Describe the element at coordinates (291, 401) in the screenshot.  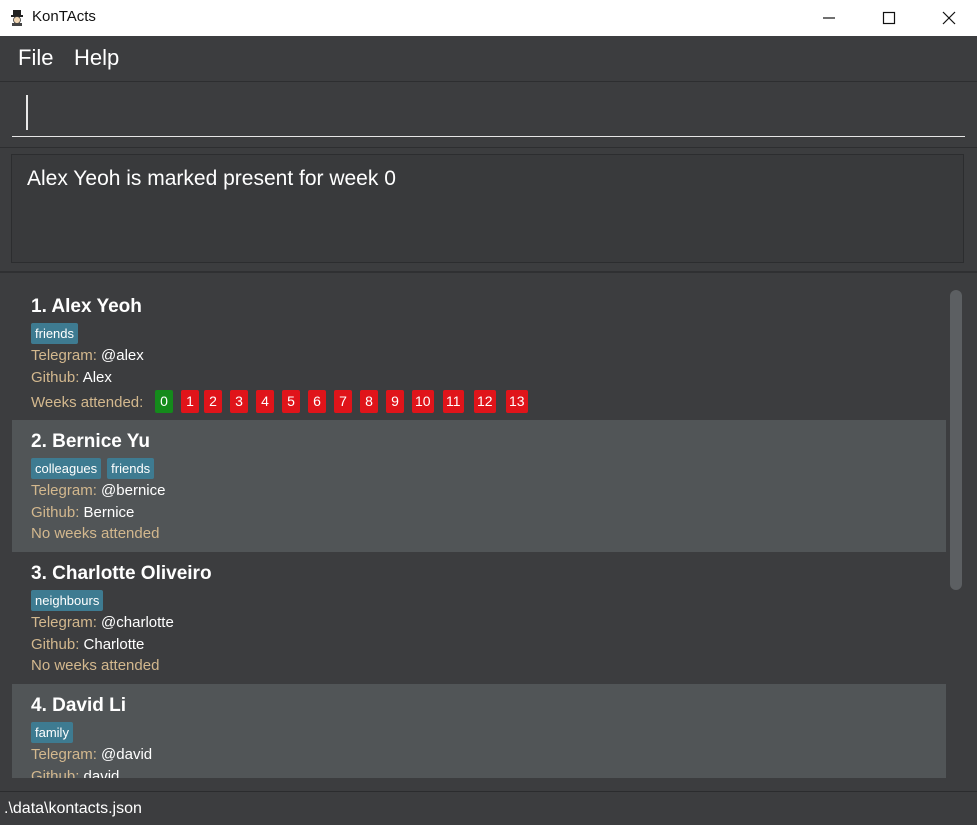
I see `week-badge: 5` at that location.